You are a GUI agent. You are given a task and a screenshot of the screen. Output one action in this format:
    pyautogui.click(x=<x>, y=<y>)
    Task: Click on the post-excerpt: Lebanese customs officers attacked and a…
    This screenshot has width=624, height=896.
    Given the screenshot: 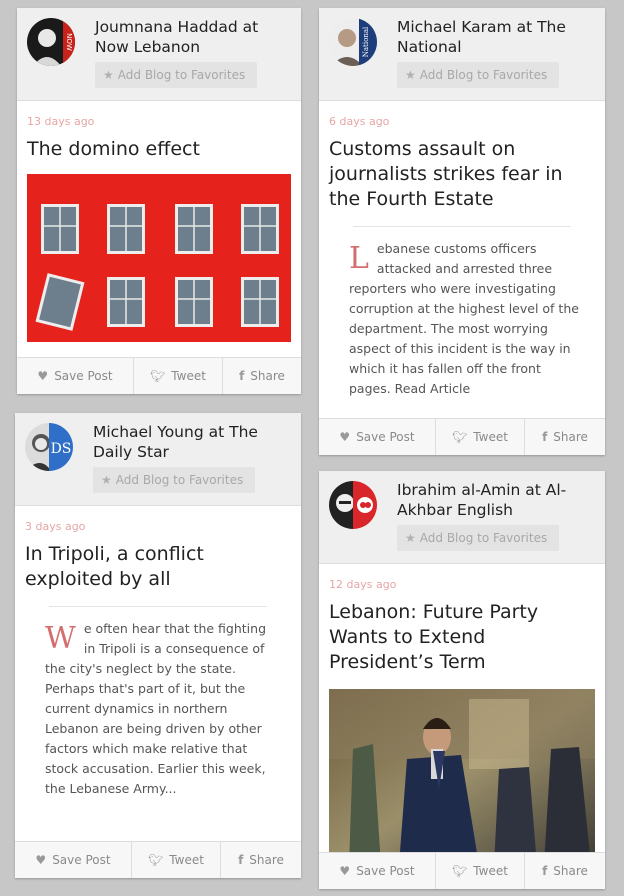 What is the action you would take?
    pyautogui.click(x=464, y=318)
    